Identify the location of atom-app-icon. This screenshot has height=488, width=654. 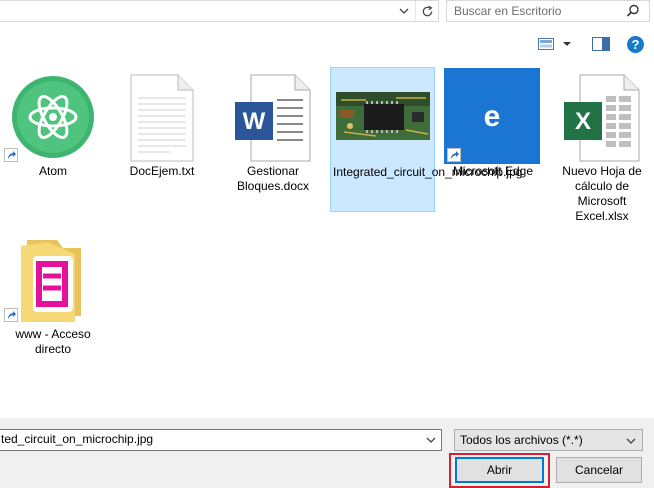
(53, 118).